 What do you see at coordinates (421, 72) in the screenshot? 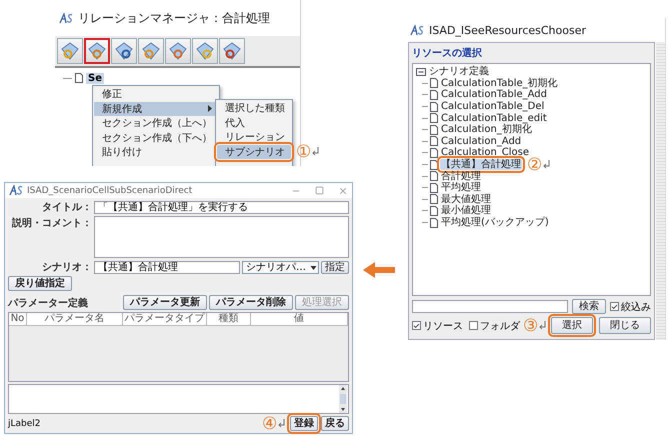
I see `collapse-icon` at bounding box center [421, 72].